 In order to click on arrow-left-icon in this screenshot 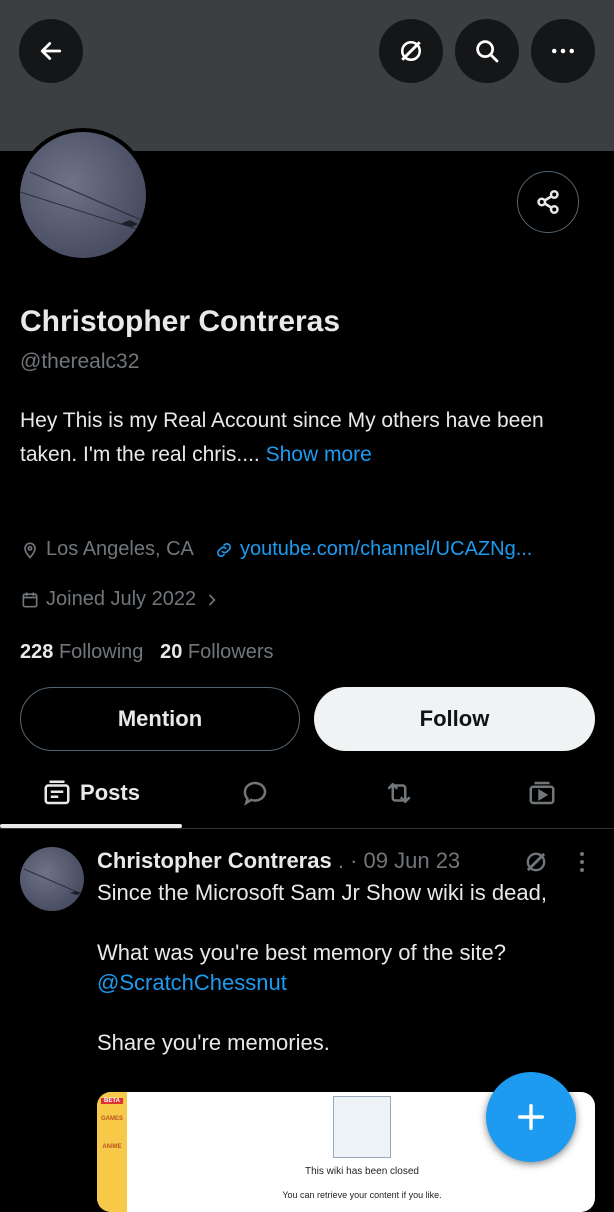, I will do `click(51, 51)`.